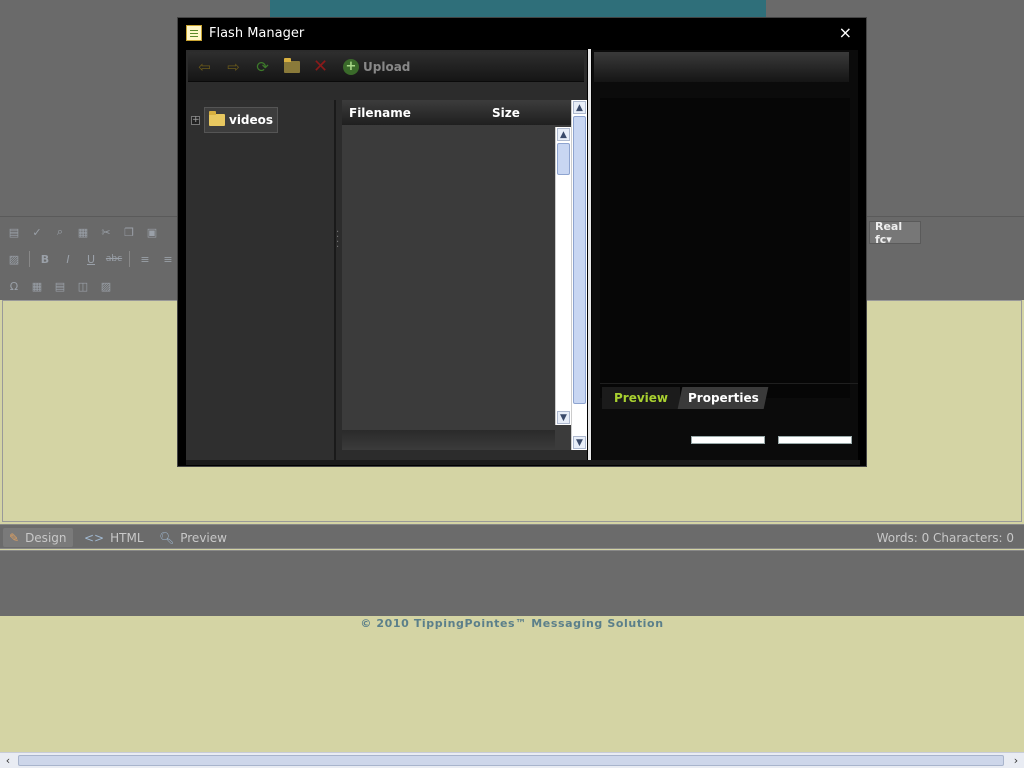 The image size is (1024, 768). What do you see at coordinates (45, 259) in the screenshot?
I see `bold-icon: B` at bounding box center [45, 259].